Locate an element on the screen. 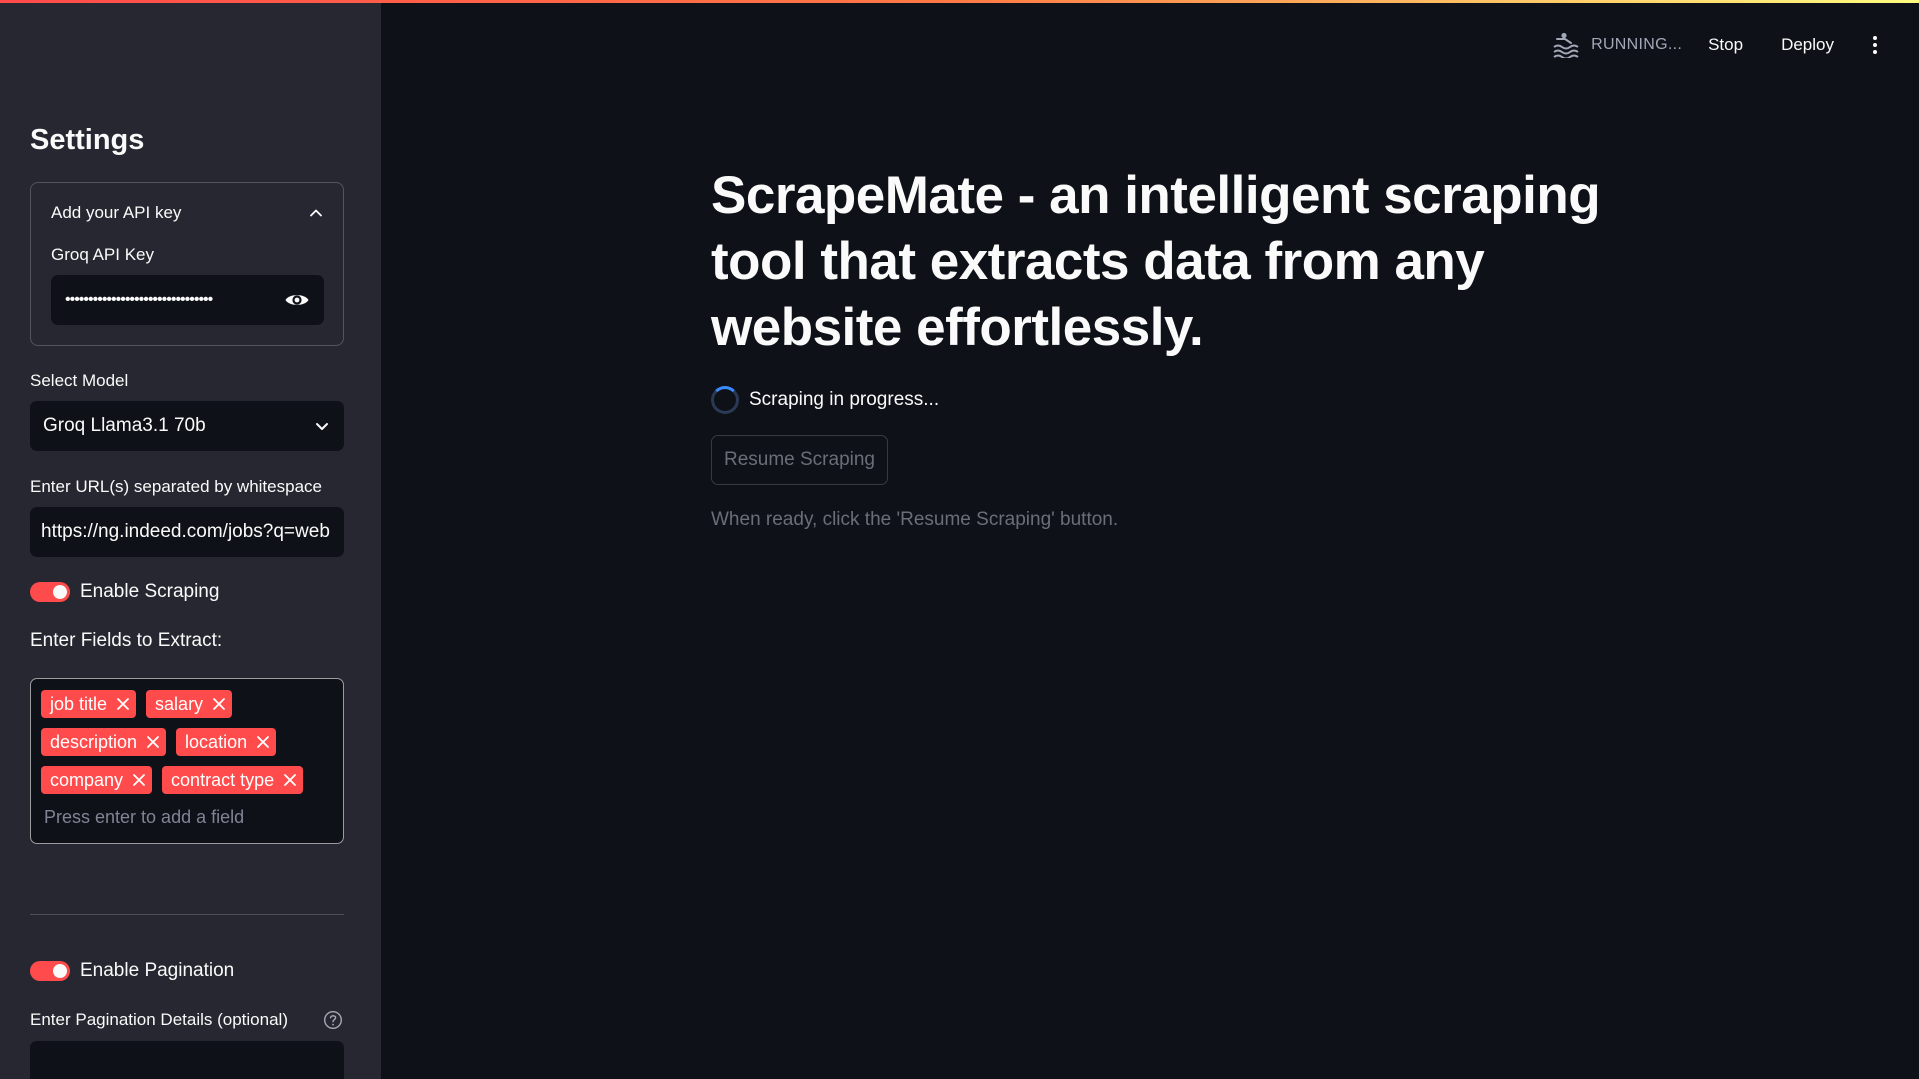 This screenshot has height=1079, width=1919. enable-pagination-toggle-row: Enable Pagination is located at coordinates (132, 971).